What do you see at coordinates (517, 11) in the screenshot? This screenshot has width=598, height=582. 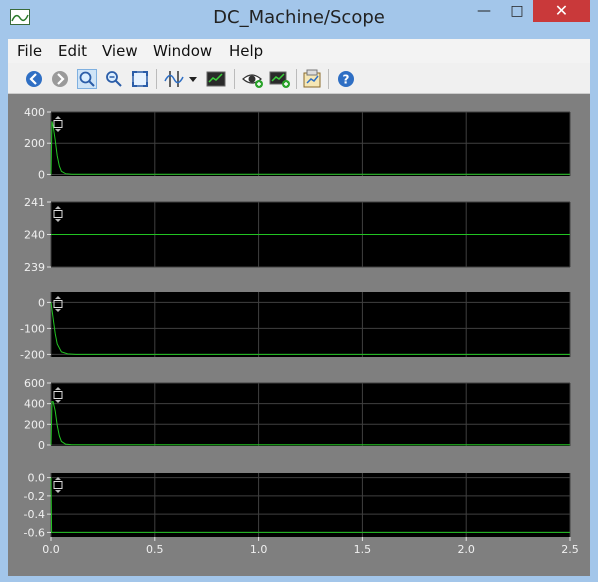 I see `maximize-button: □` at bounding box center [517, 11].